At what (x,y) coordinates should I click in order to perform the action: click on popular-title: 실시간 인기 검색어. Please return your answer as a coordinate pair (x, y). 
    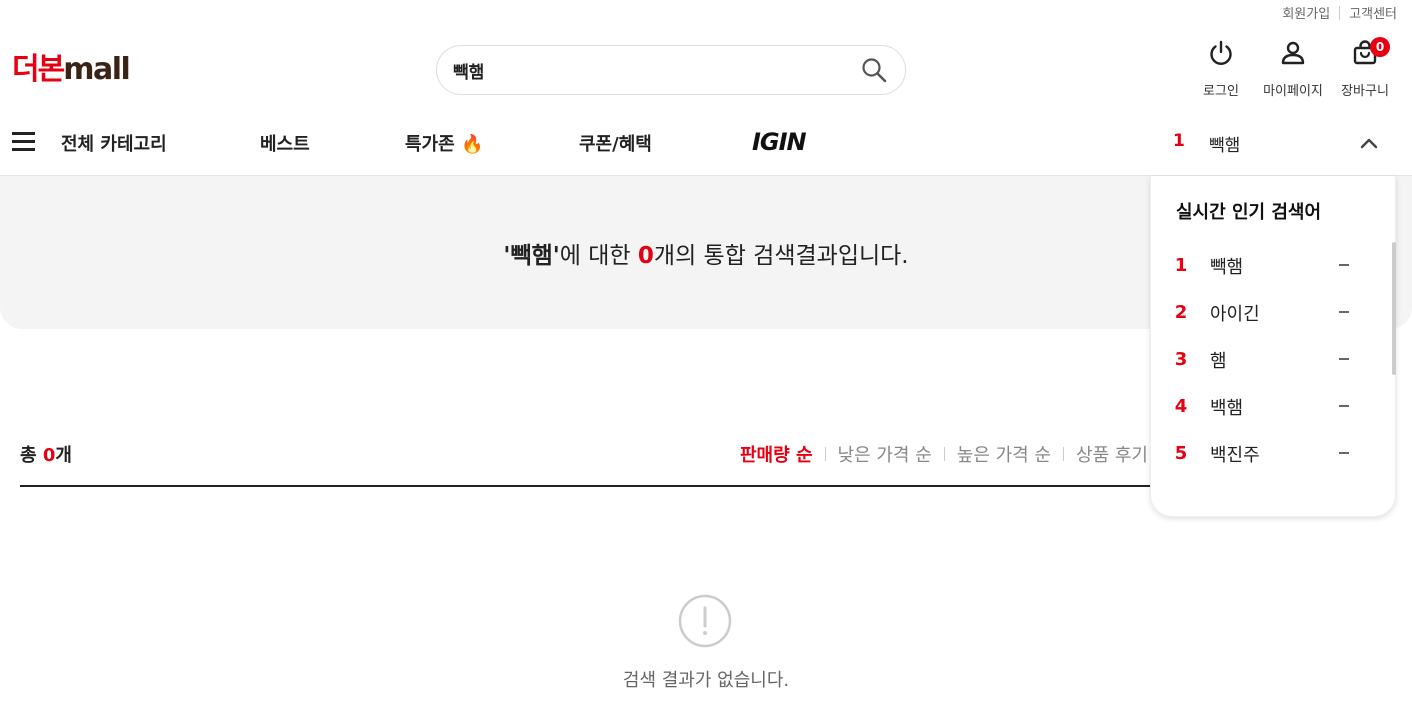
    Looking at the image, I should click on (1249, 212).